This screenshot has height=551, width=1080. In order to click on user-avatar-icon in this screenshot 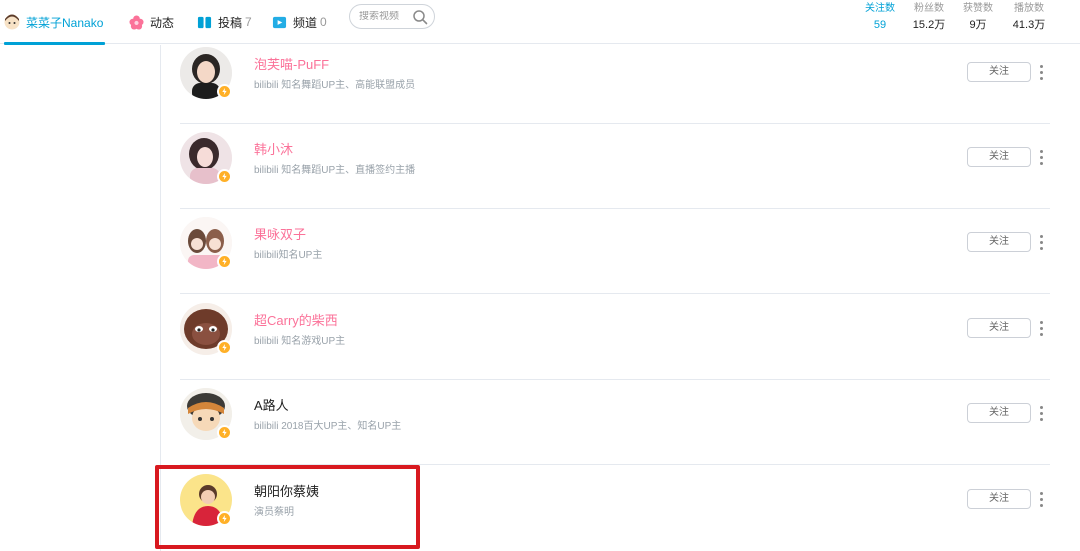, I will do `click(12, 22)`.